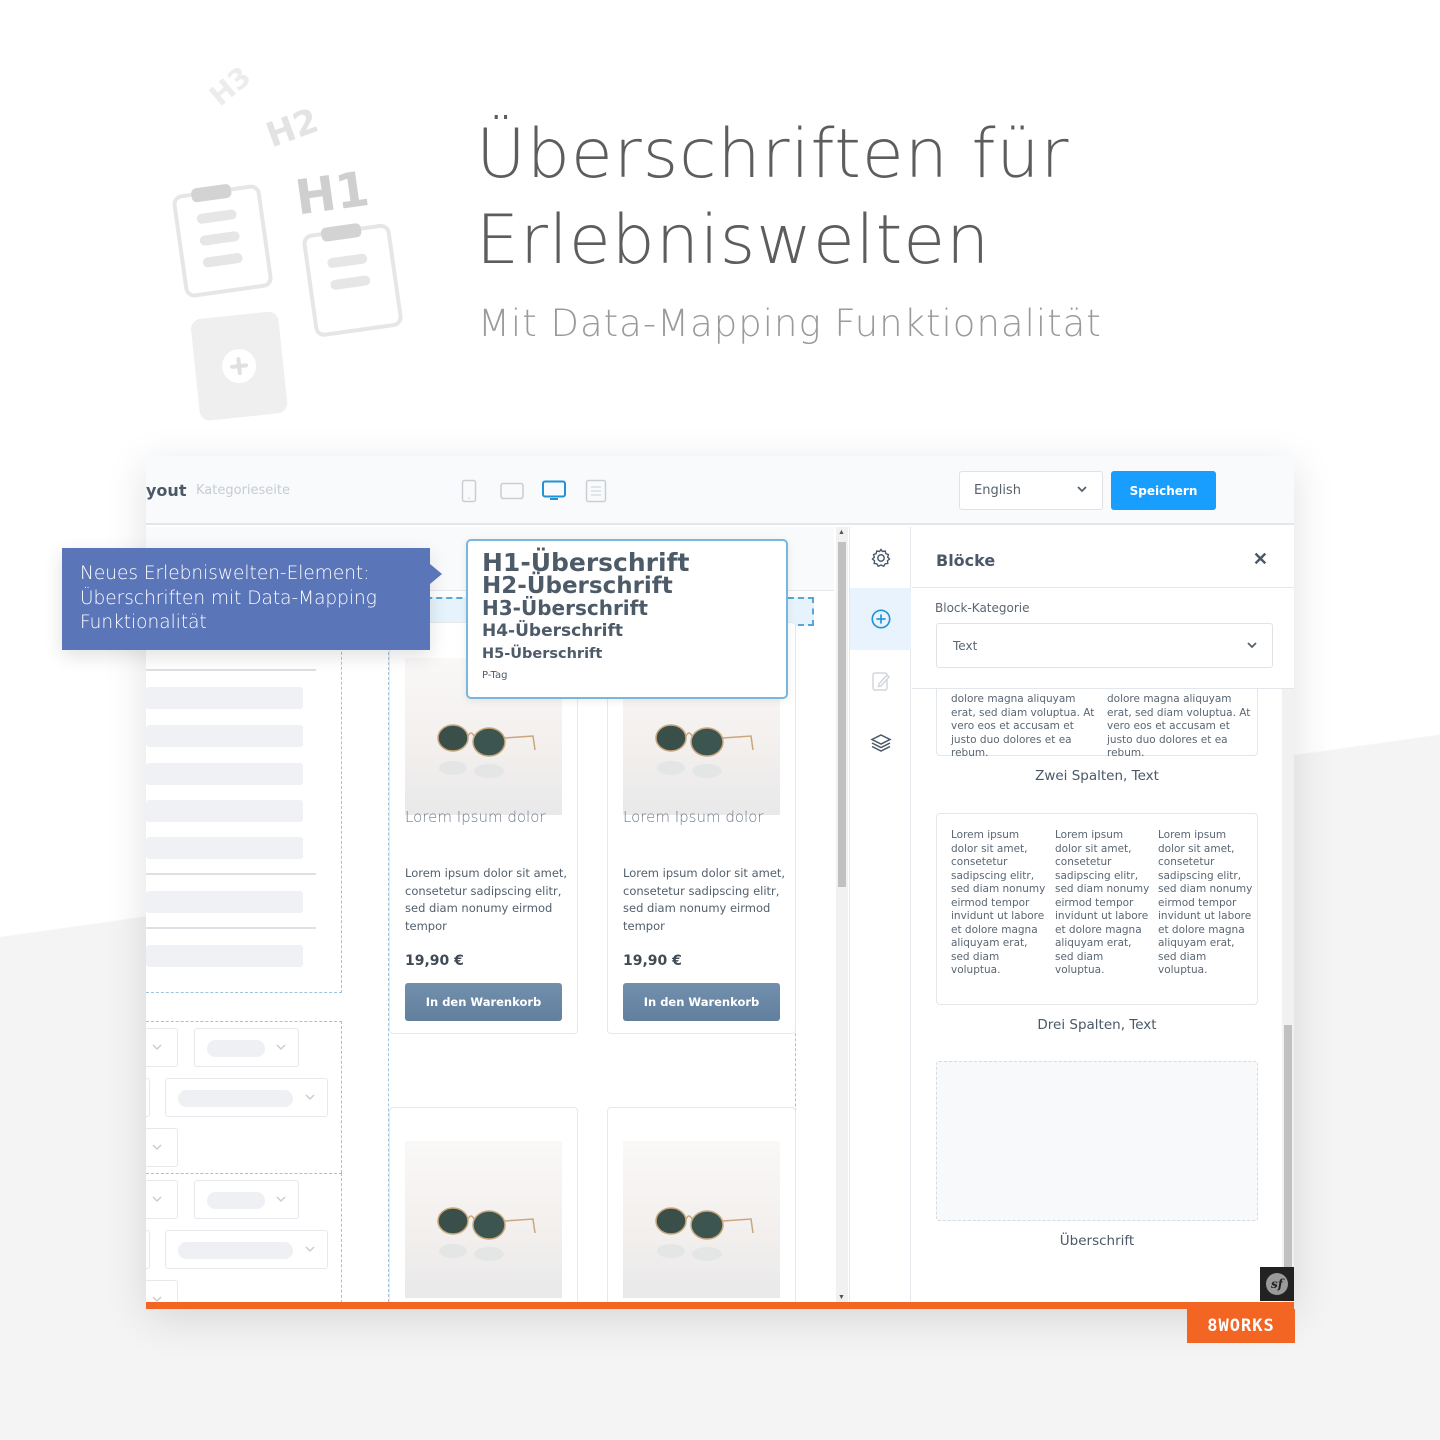 This screenshot has width=1440, height=1440. What do you see at coordinates (627, 608) in the screenshot?
I see `heading-option-h3: H3-Überschrift` at bounding box center [627, 608].